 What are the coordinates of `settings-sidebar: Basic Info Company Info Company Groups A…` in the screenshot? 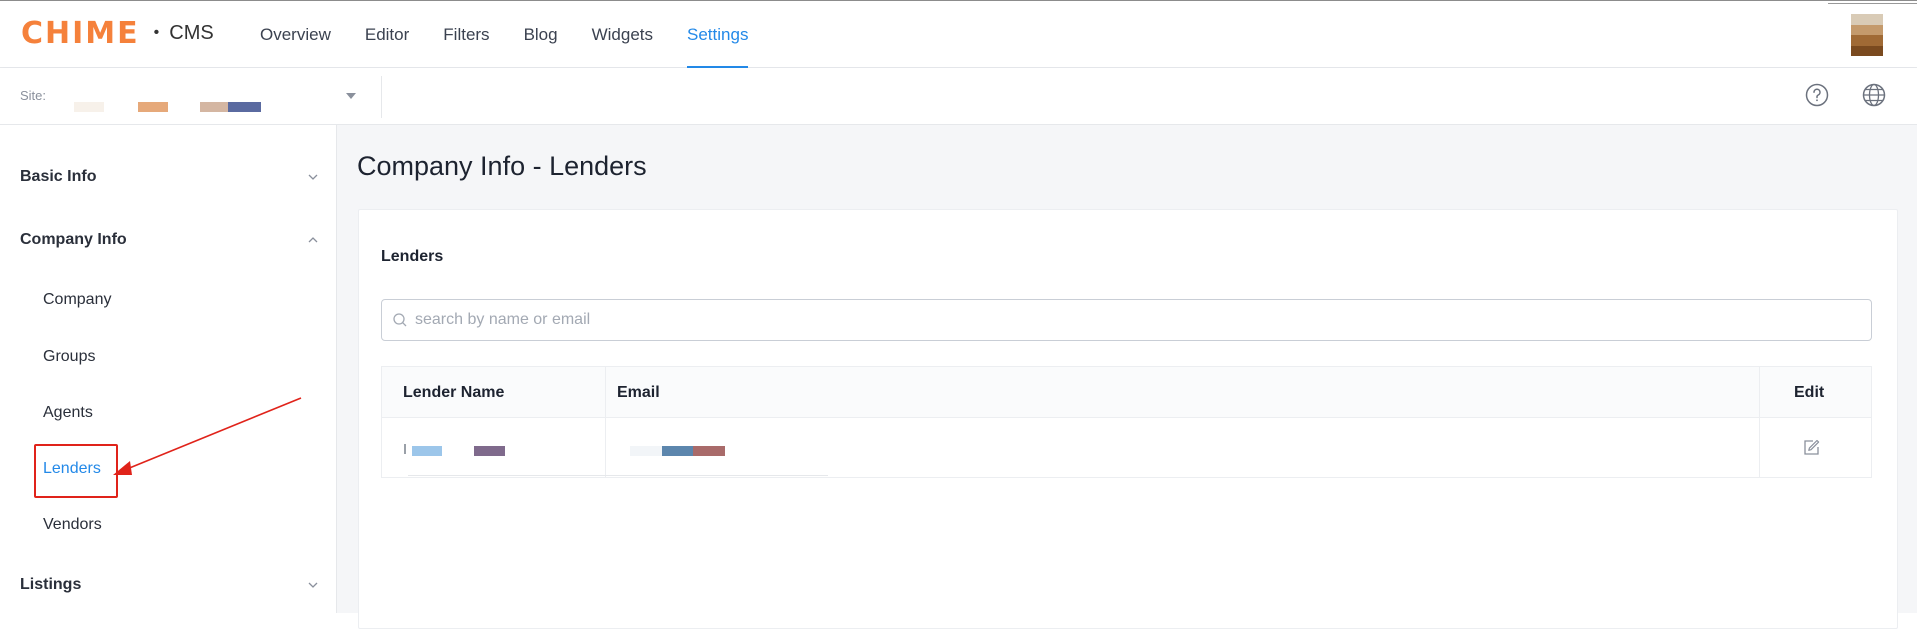 It's located at (168, 369).